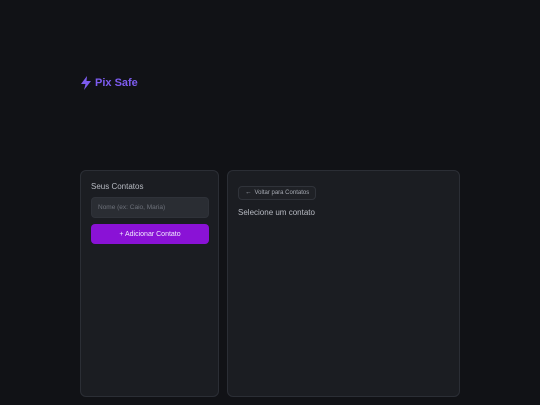 The image size is (540, 405). I want to click on arrow-left-icon: ←, so click(248, 192).